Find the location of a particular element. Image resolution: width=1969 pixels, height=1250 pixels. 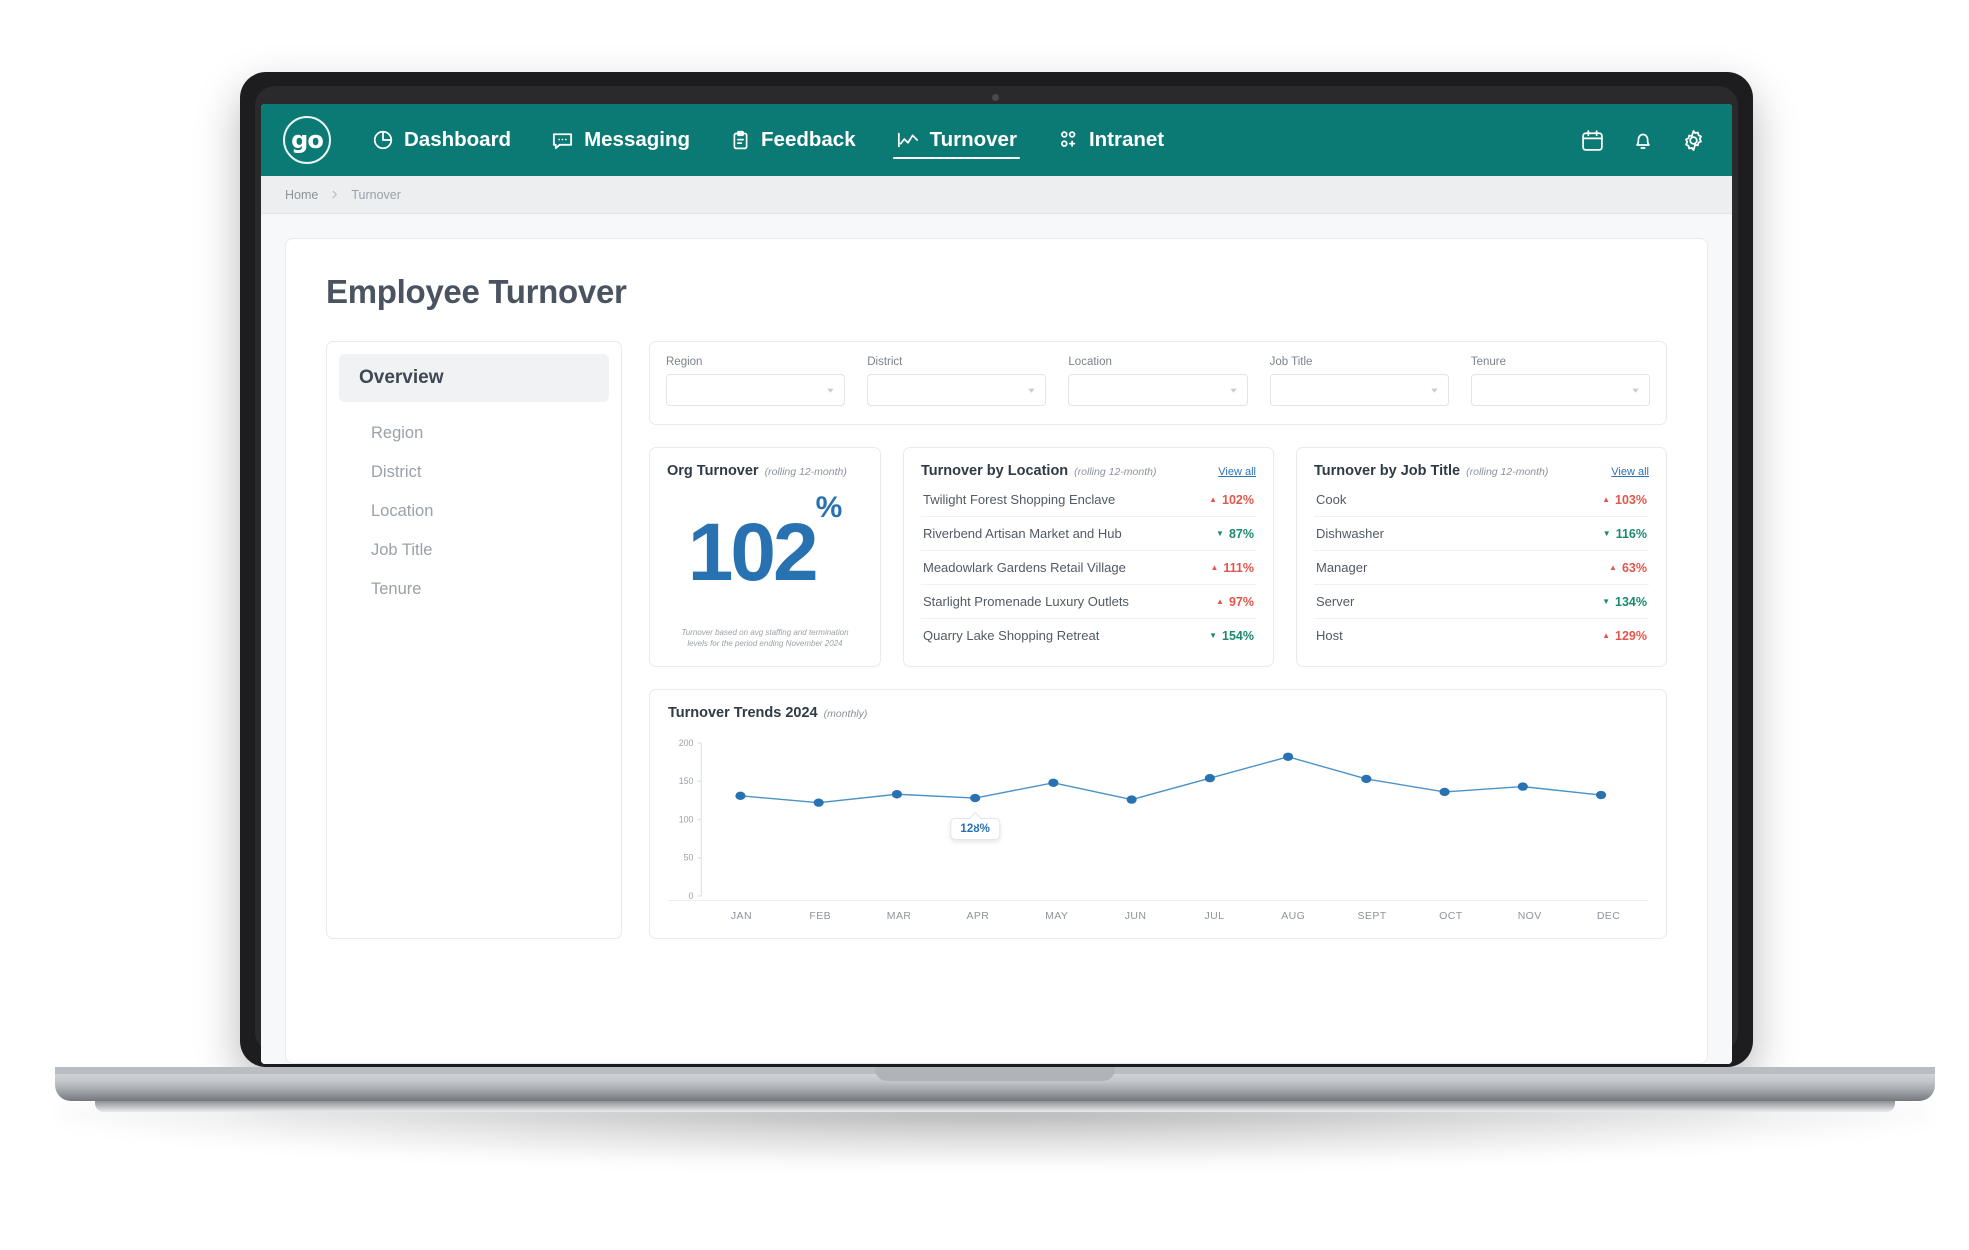

view-all-locations-link: View all is located at coordinates (1237, 472).